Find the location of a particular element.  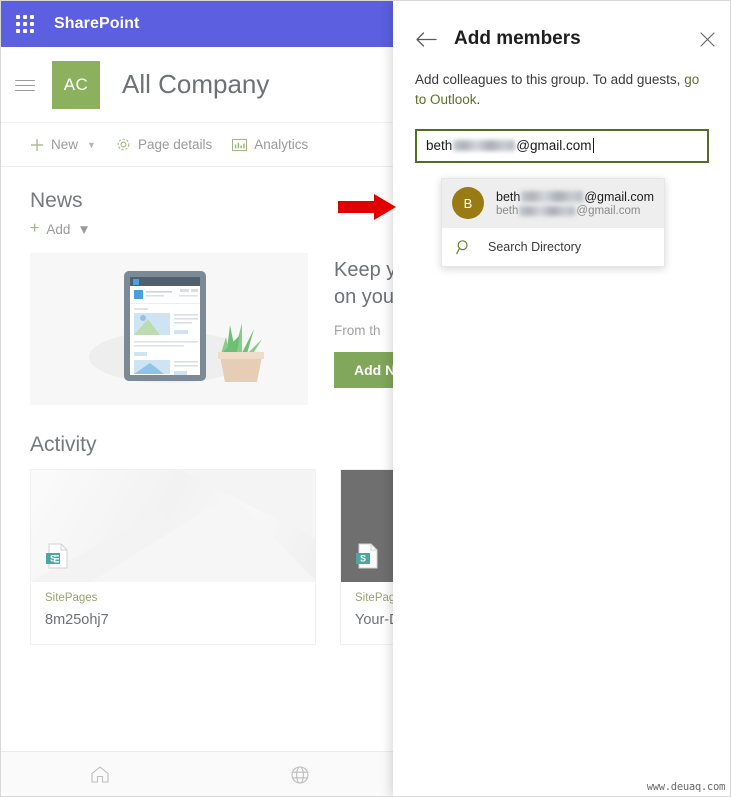

result-primary-suffix: @gmail.com is located at coordinates (619, 196).